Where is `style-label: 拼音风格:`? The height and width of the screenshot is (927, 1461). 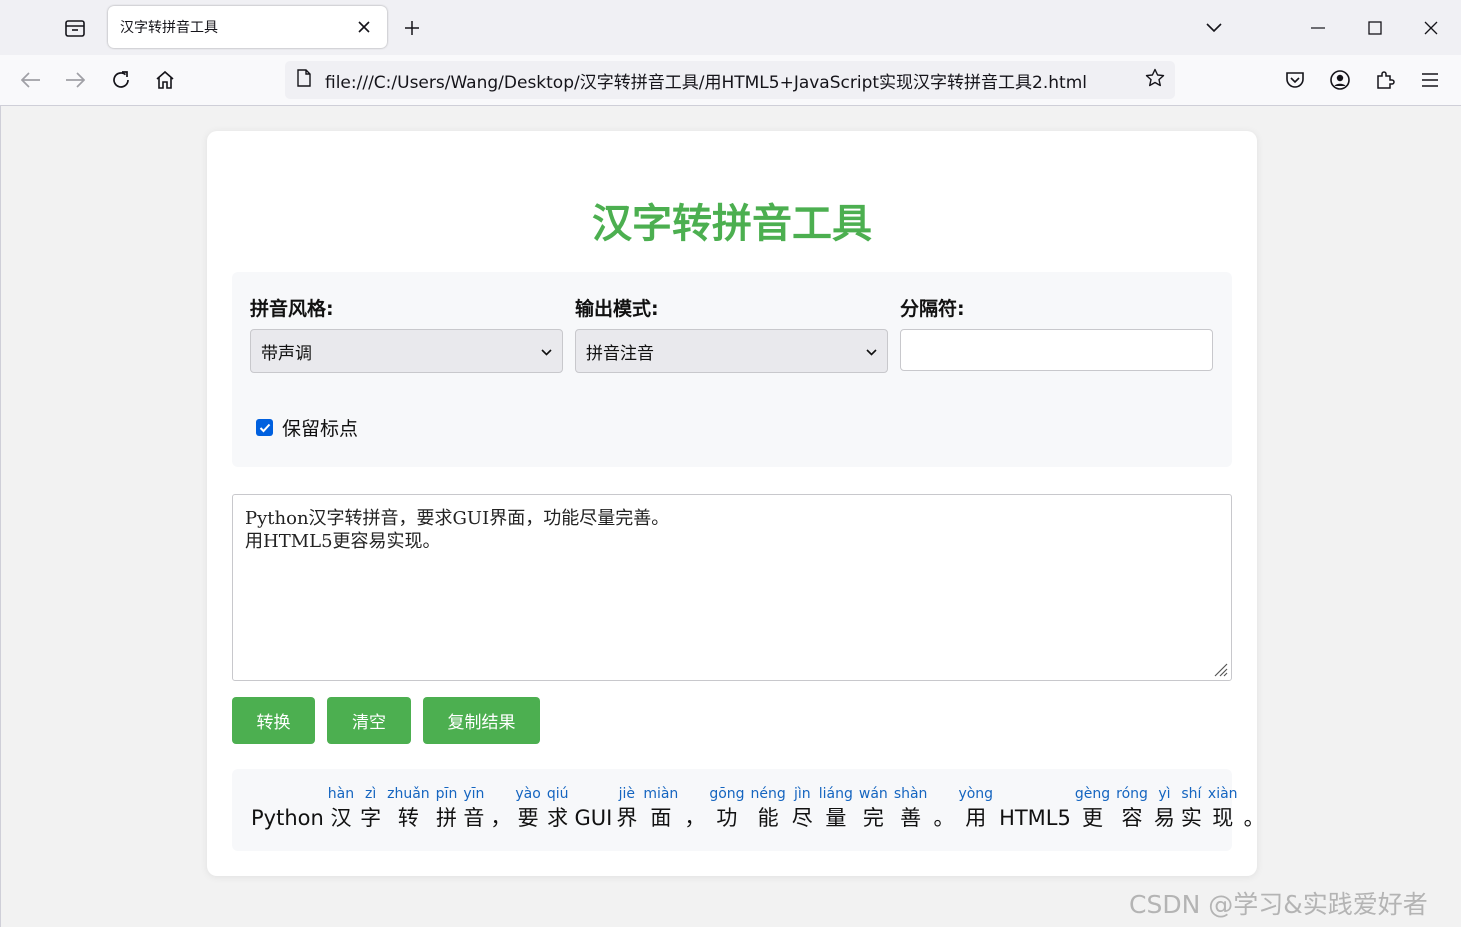
style-label: 拼音风格: is located at coordinates (292, 309).